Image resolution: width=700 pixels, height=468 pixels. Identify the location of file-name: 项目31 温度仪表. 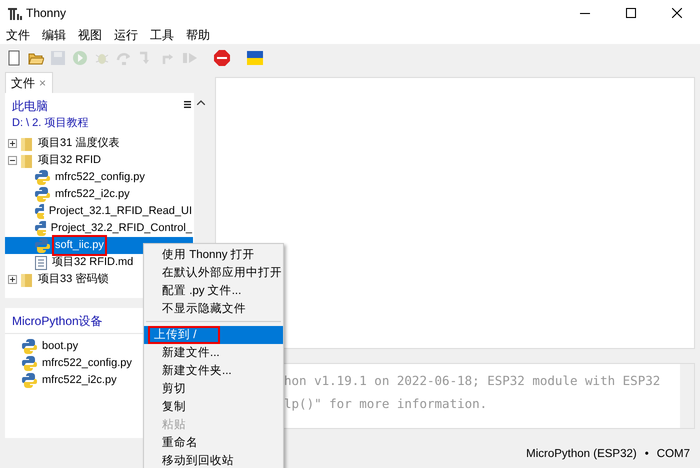
(78, 143).